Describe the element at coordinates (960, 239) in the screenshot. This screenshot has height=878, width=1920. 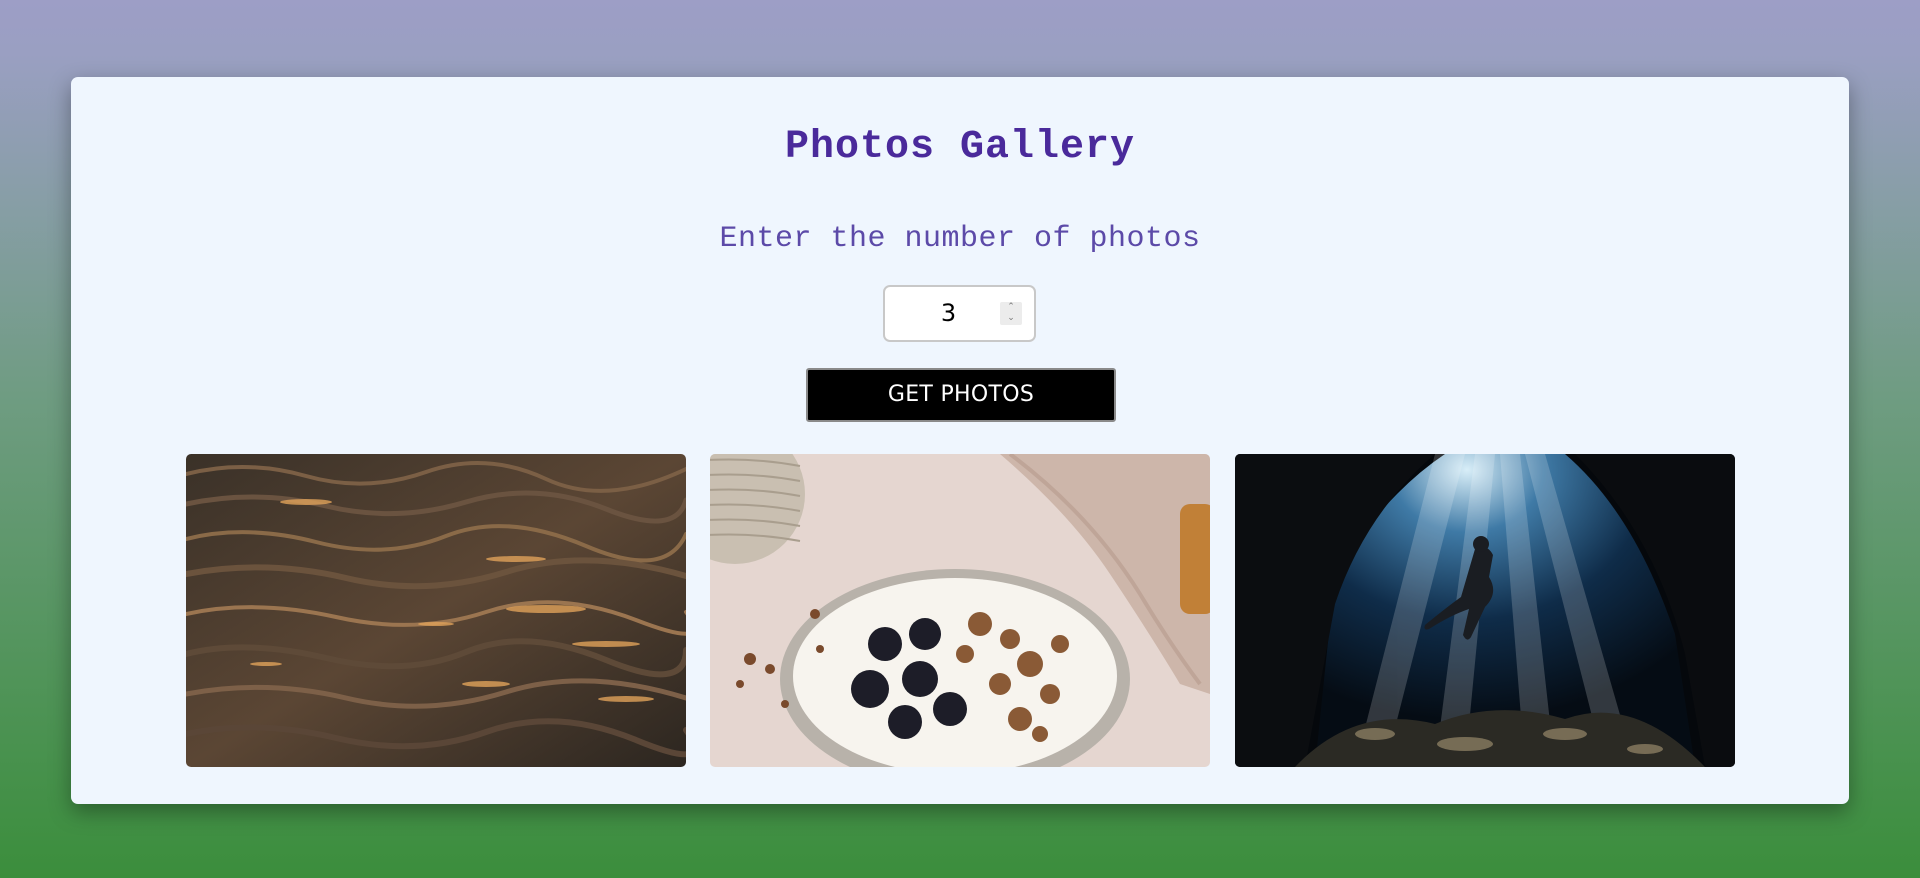
I see `photo-count-label: Enter the number of photos` at that location.